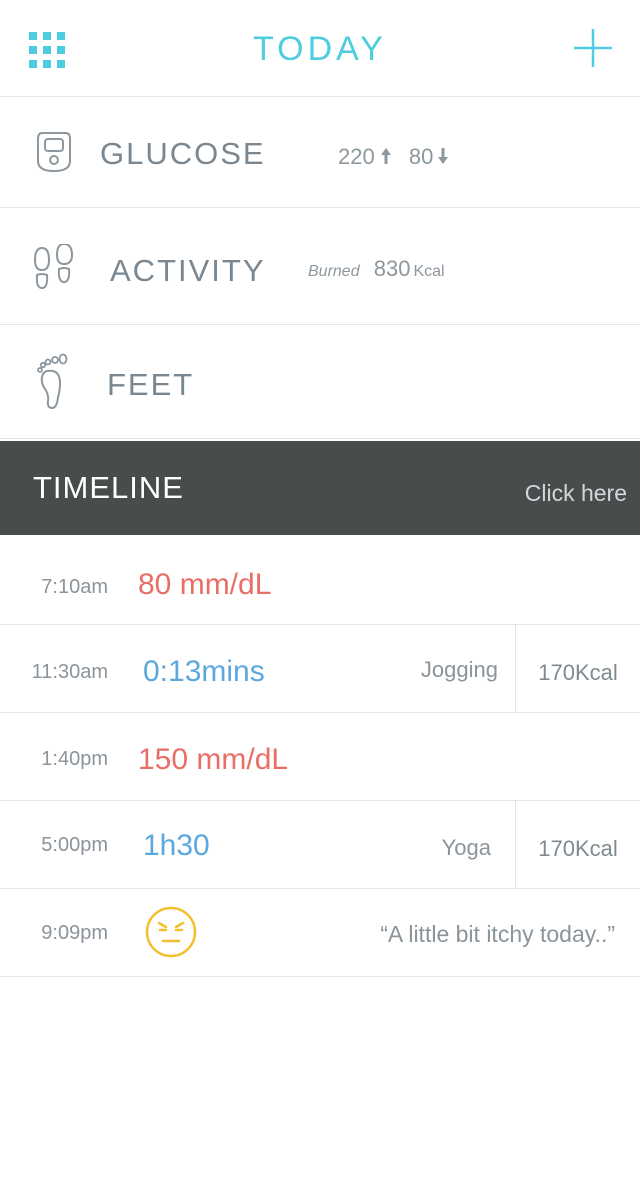  I want to click on timeline-entry: 7:10am 80 mm/dL, so click(320, 581).